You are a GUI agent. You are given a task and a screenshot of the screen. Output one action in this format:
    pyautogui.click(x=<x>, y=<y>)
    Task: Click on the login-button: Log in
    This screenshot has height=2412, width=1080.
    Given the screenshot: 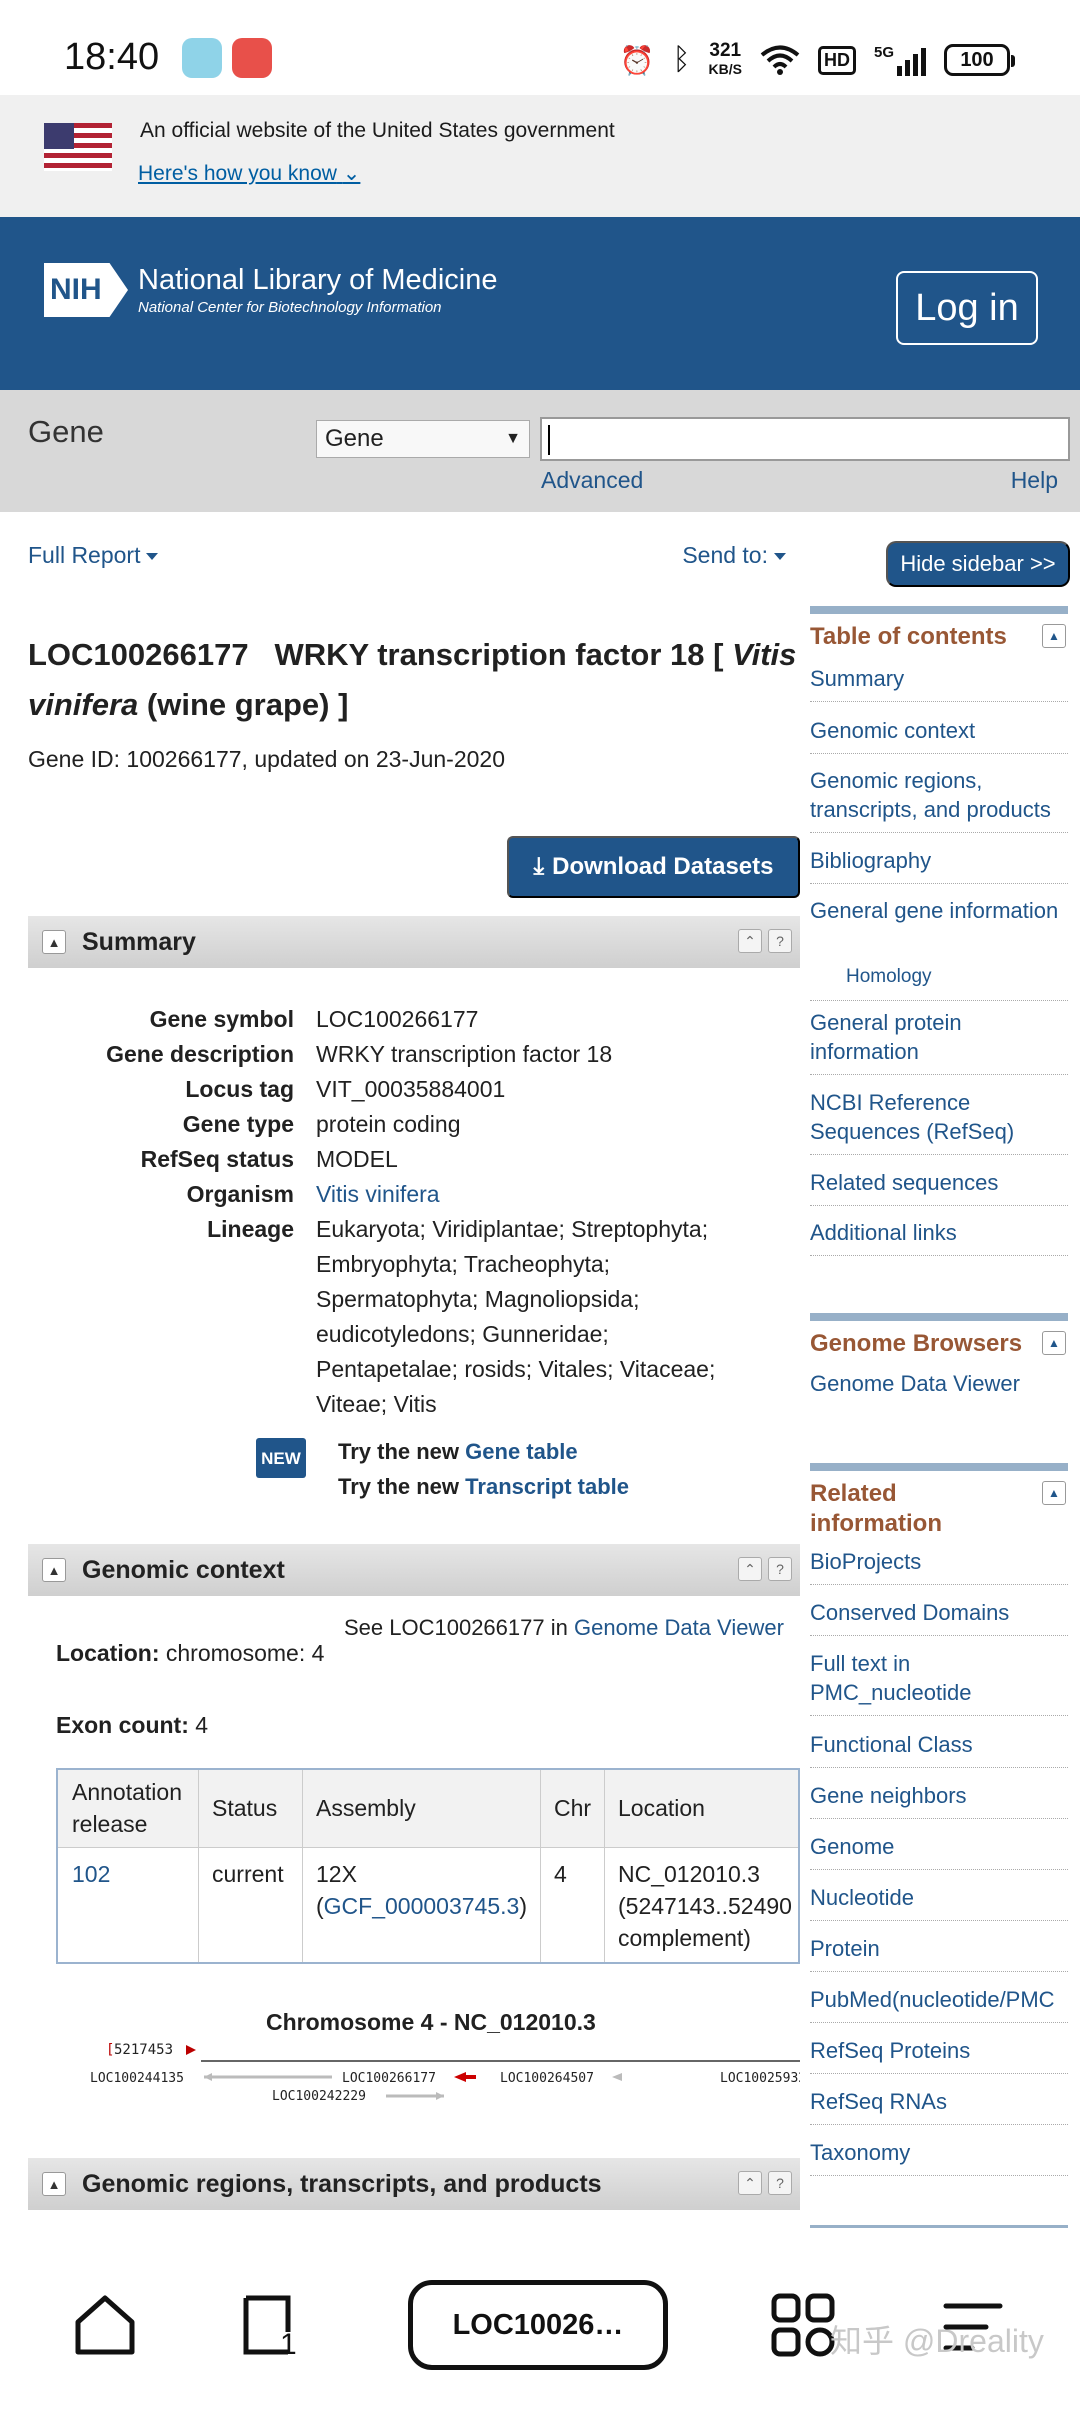 What is the action you would take?
    pyautogui.click(x=967, y=308)
    